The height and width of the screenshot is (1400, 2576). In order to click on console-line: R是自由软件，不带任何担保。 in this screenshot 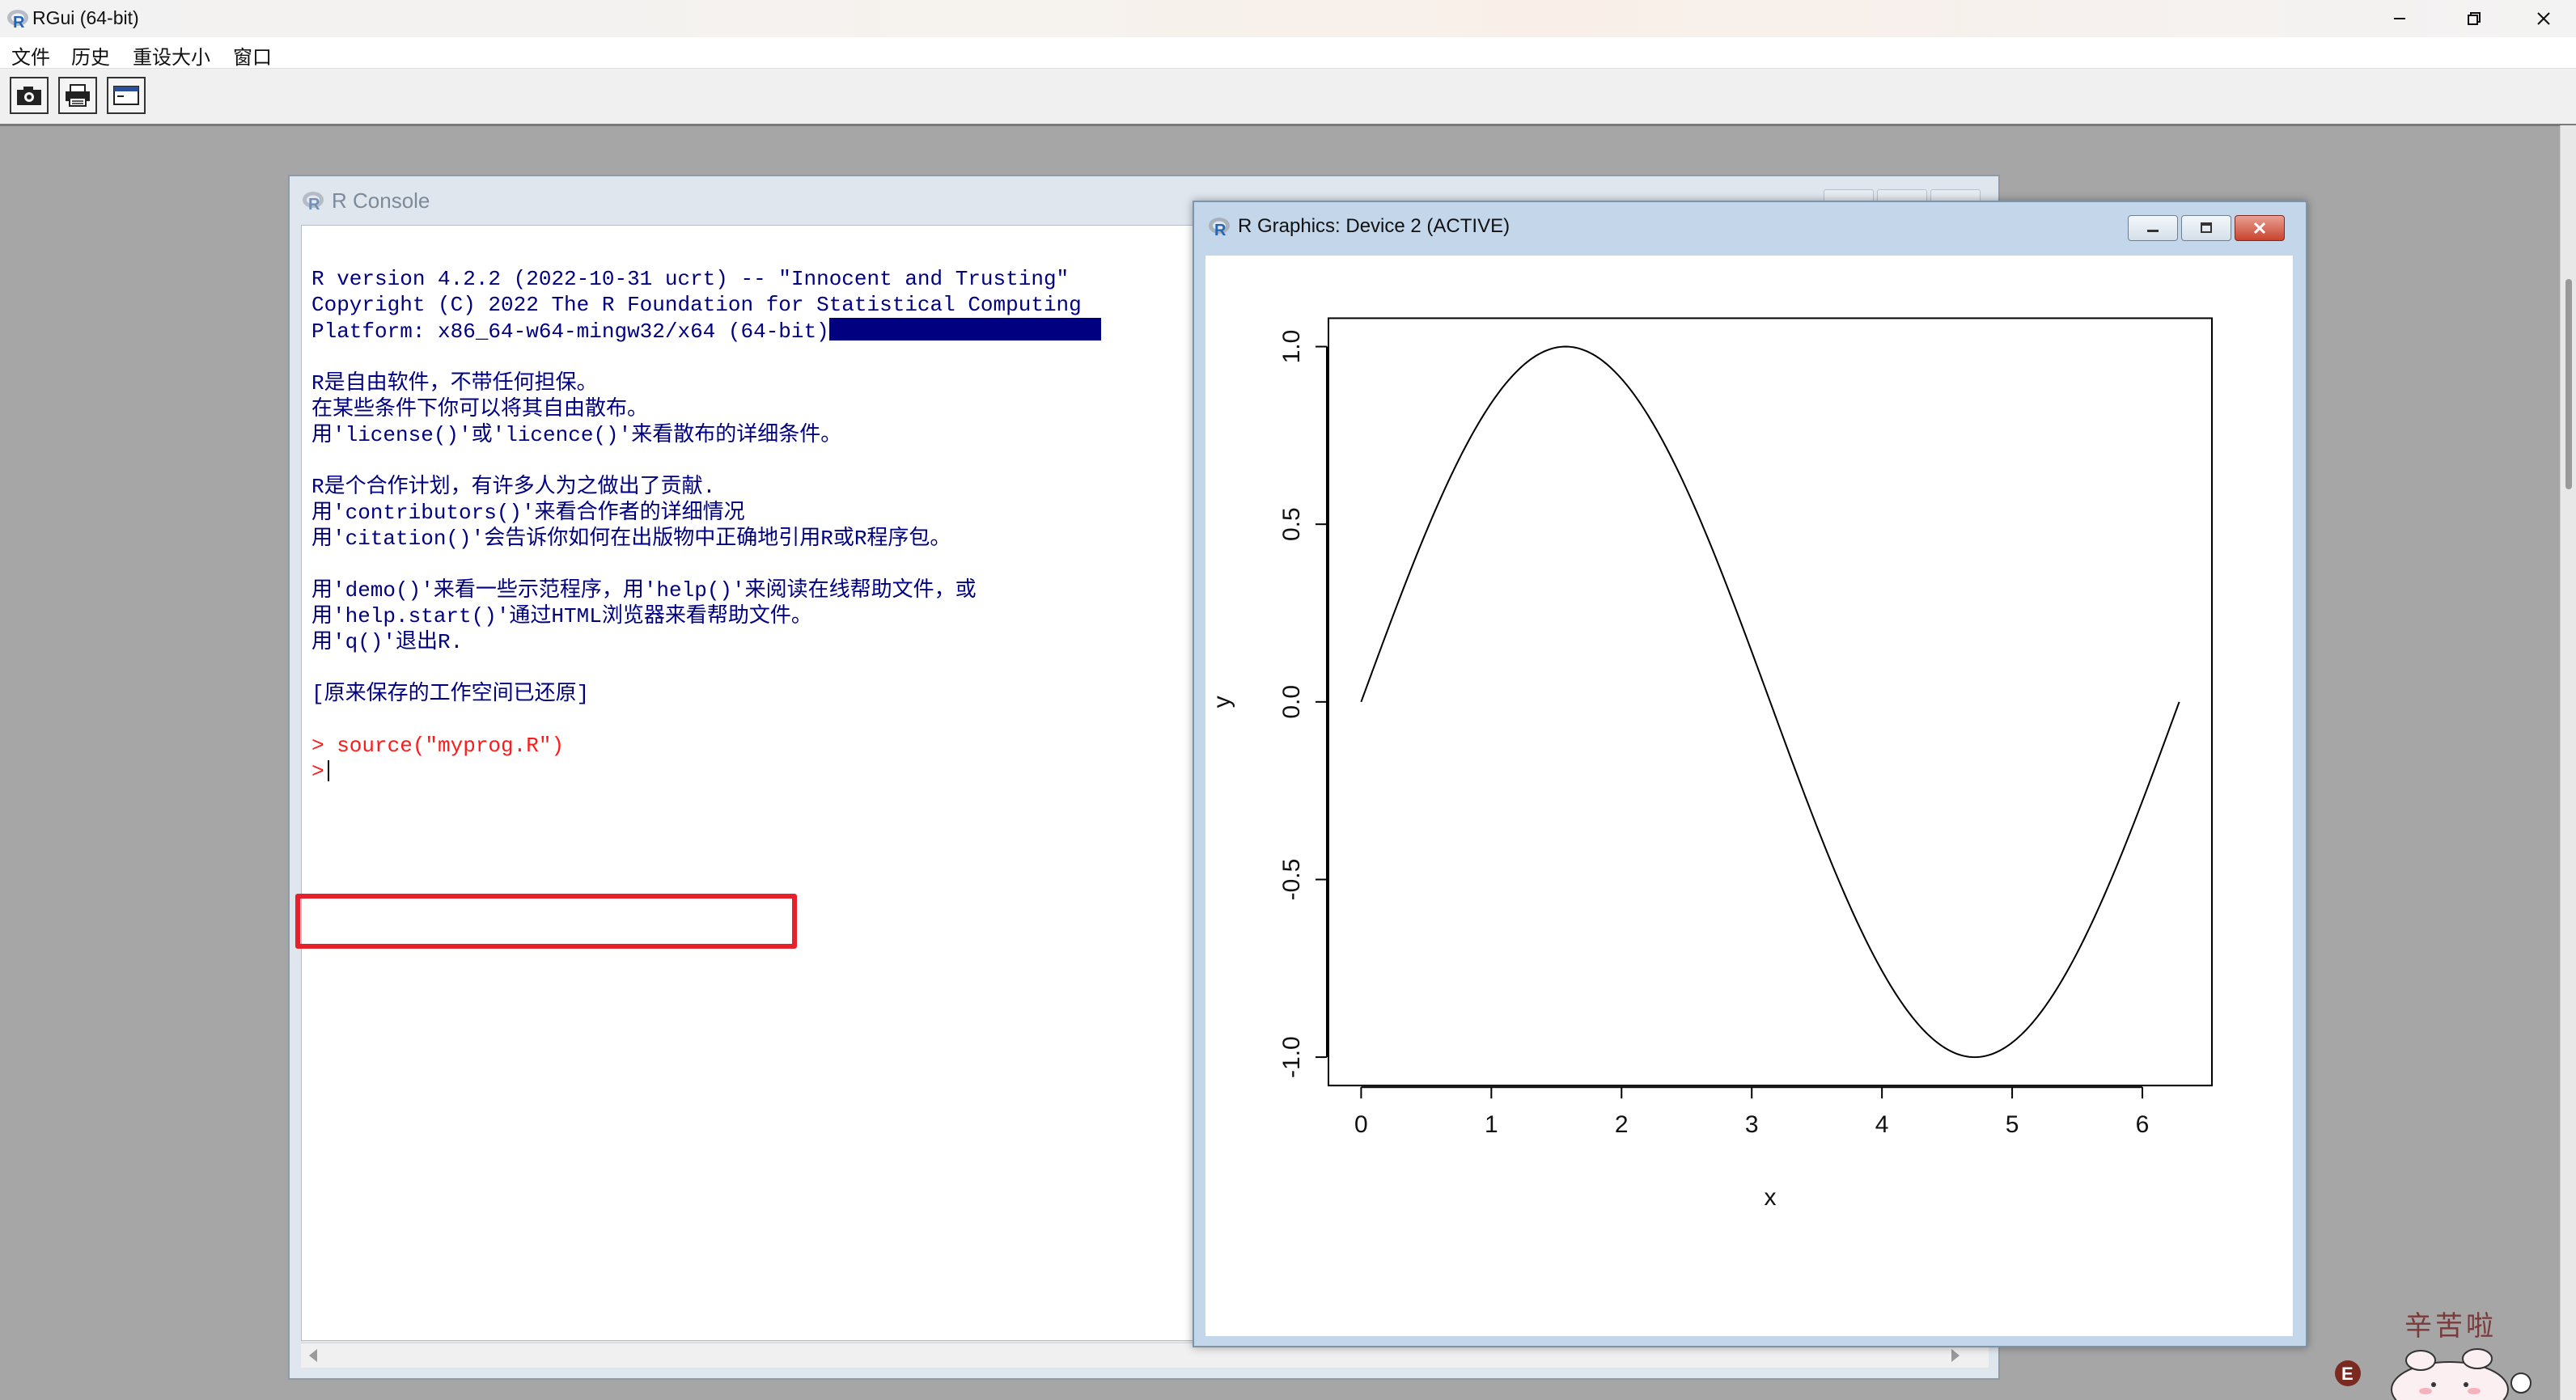, I will do `click(454, 383)`.